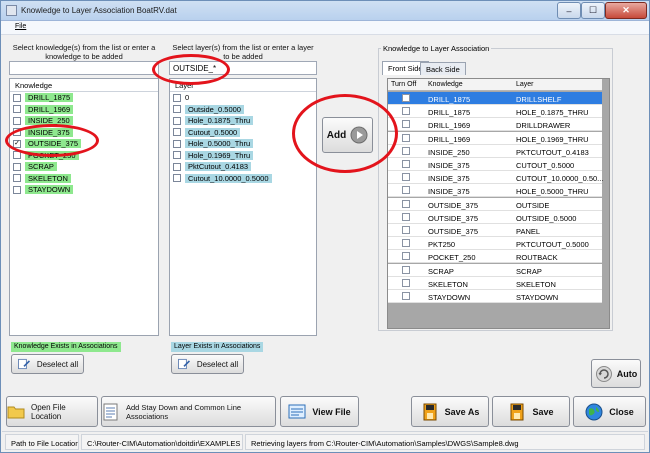 This screenshot has height=453, width=650. Describe the element at coordinates (594, 411) in the screenshot. I see `globe-icon` at that location.